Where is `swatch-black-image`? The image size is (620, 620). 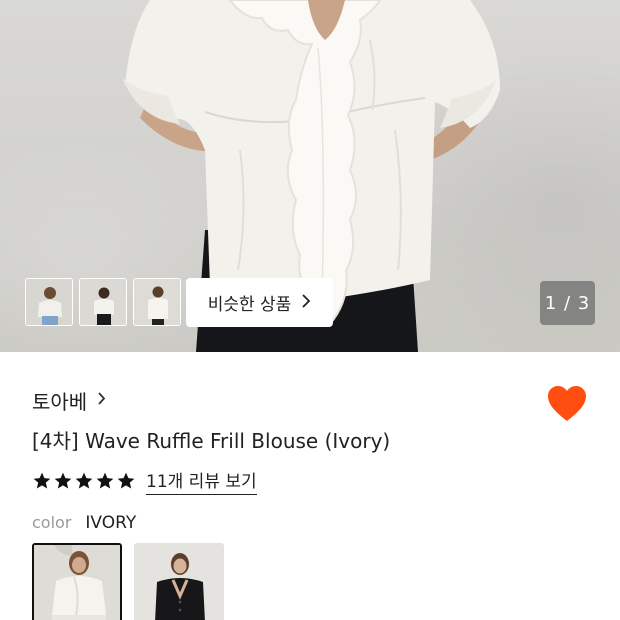
swatch-black-image is located at coordinates (179, 582).